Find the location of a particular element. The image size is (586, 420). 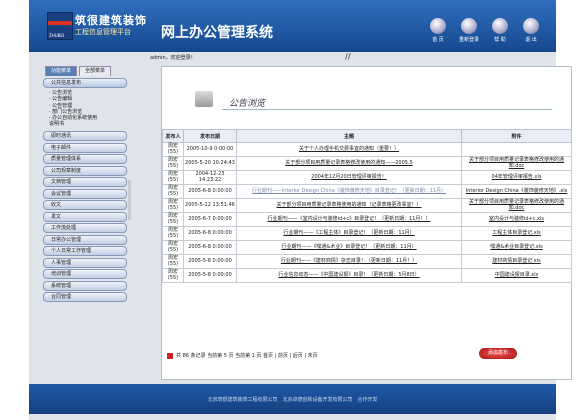

attachment-link: 中国建设报目录.xls is located at coordinates (516, 275).